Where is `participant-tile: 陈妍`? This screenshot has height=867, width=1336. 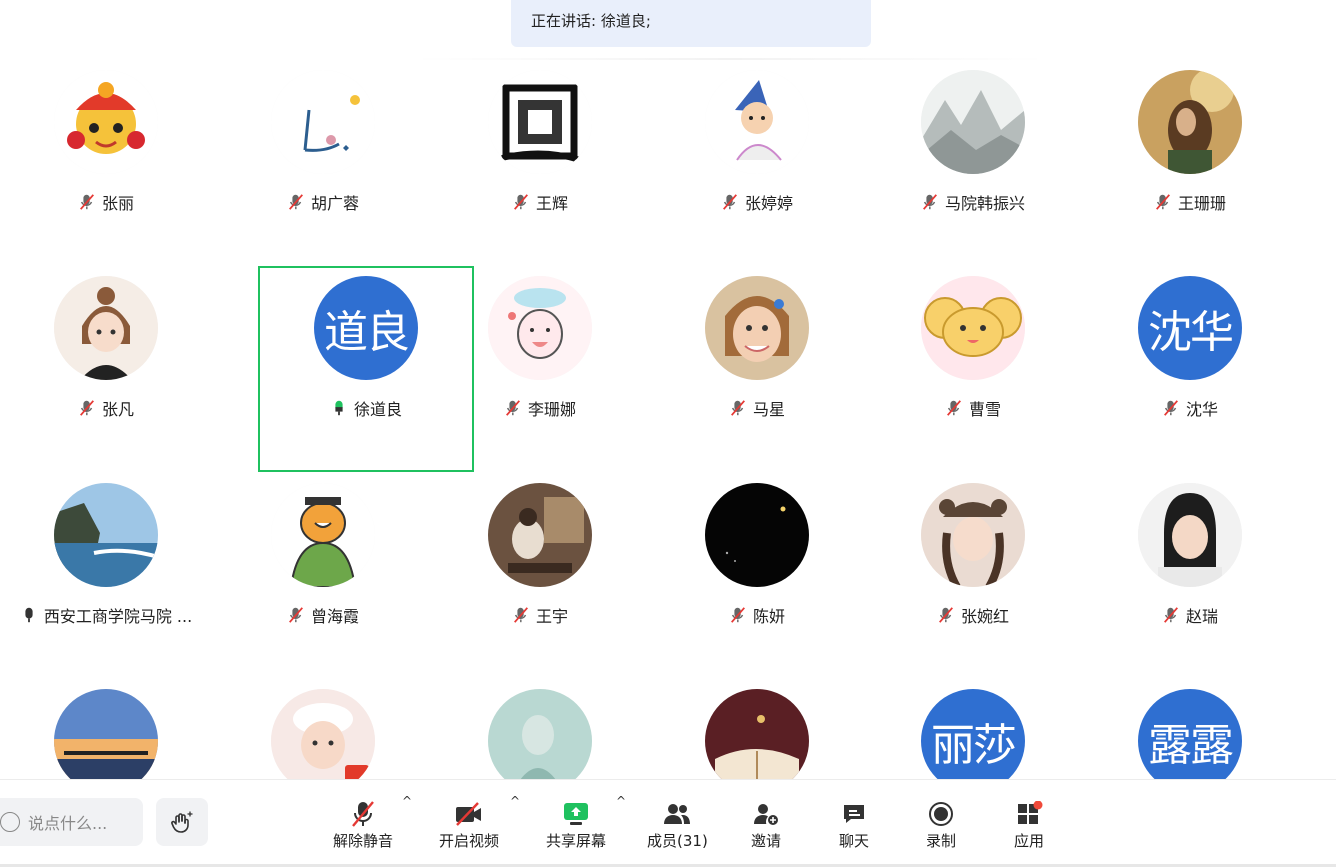 participant-tile: 陈妍 is located at coordinates (757, 576).